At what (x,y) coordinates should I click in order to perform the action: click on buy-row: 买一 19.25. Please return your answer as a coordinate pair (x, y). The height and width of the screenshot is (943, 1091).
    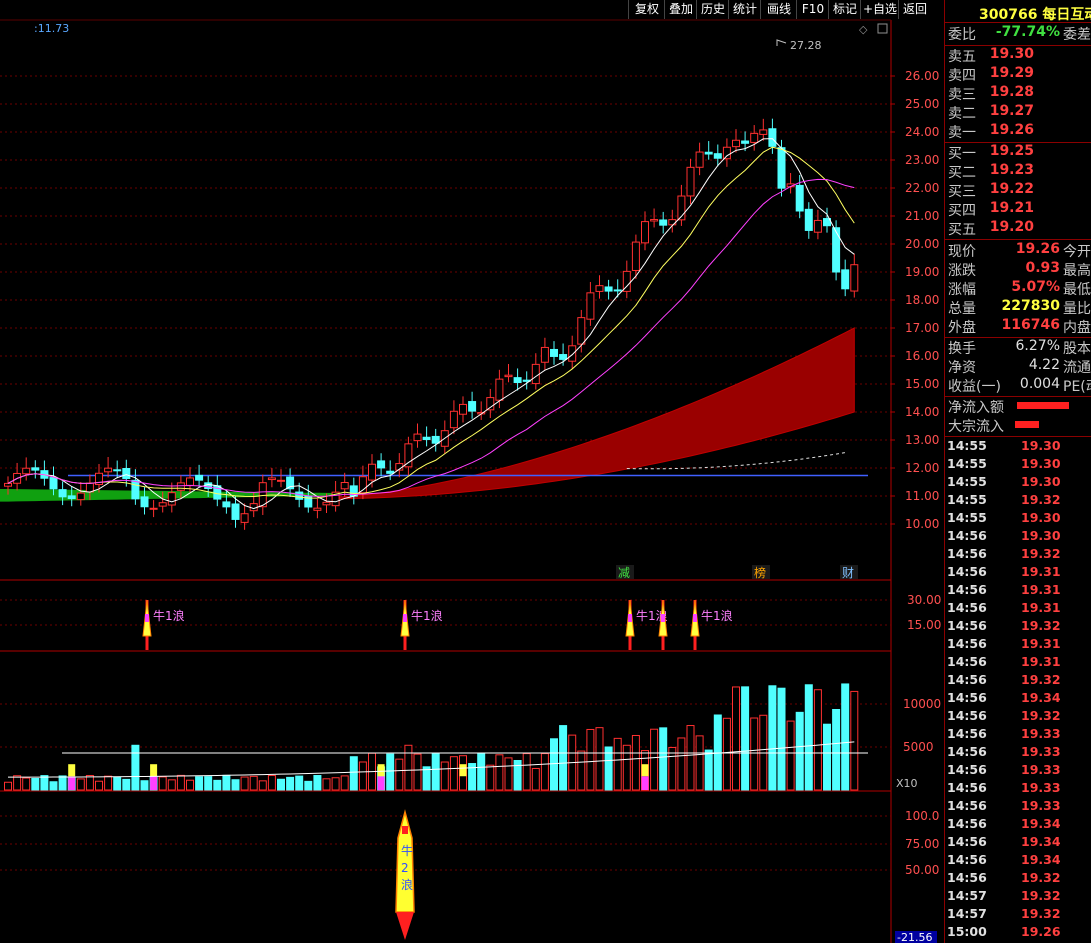
    Looking at the image, I should click on (1018, 152).